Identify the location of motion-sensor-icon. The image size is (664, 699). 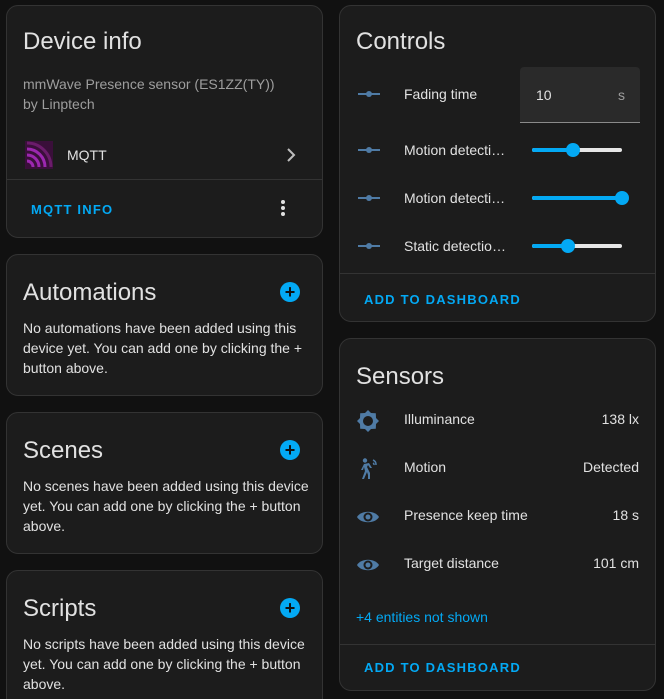
(368, 471).